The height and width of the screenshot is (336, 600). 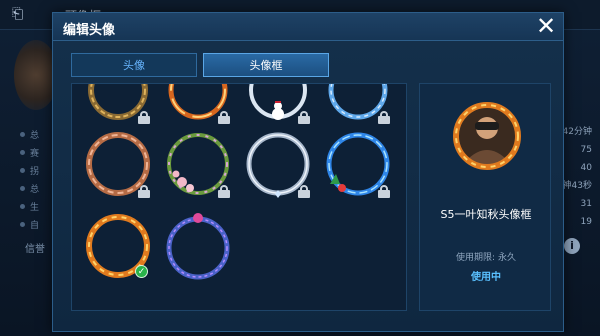 What do you see at coordinates (577, 177) in the screenshot?
I see `background-stat-values: 42分钟 75 40 神43秒 31 19` at bounding box center [577, 177].